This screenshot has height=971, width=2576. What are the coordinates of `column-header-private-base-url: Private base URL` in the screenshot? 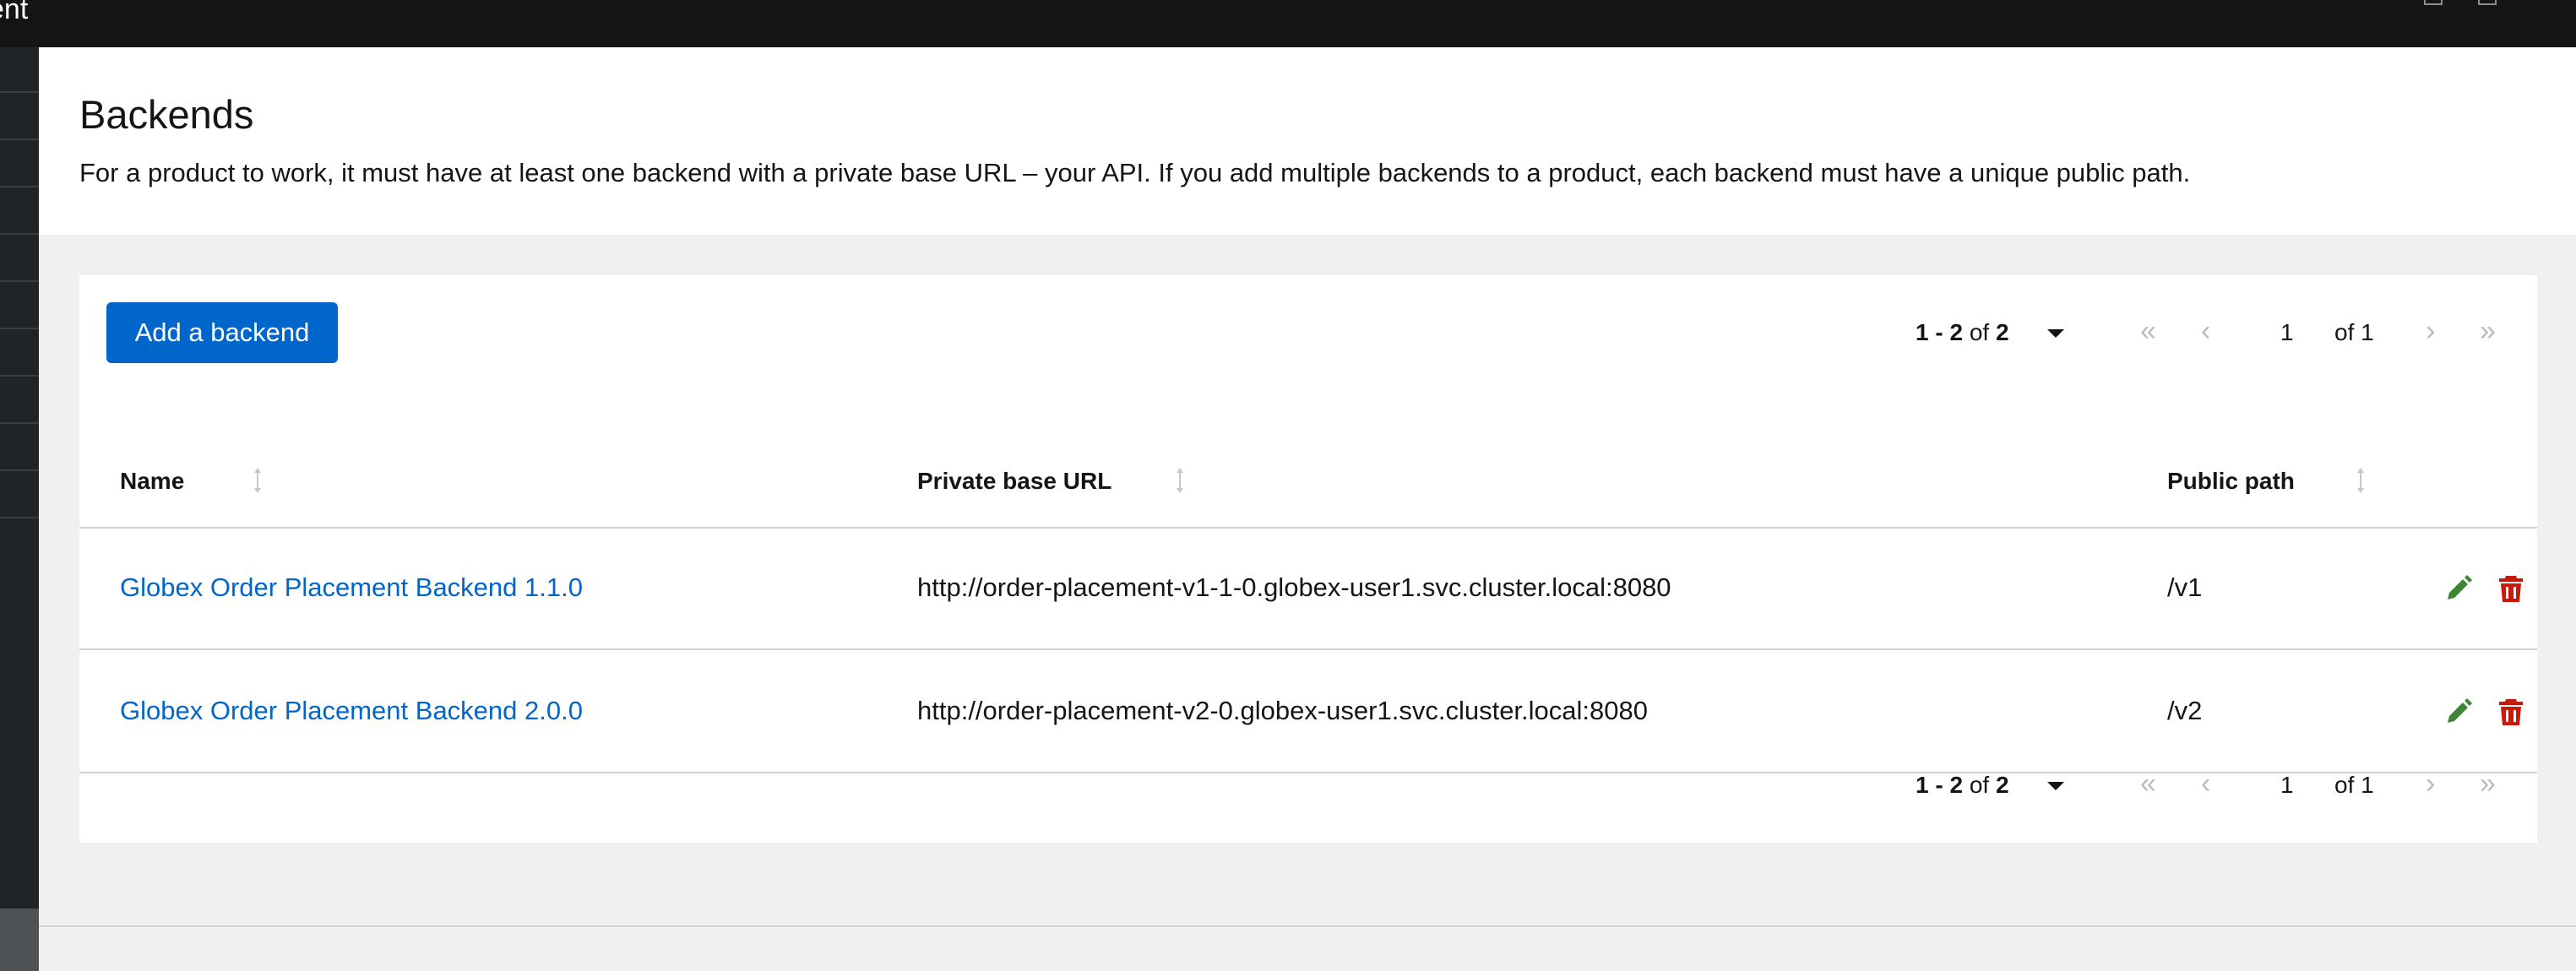 It's located at (1014, 482).